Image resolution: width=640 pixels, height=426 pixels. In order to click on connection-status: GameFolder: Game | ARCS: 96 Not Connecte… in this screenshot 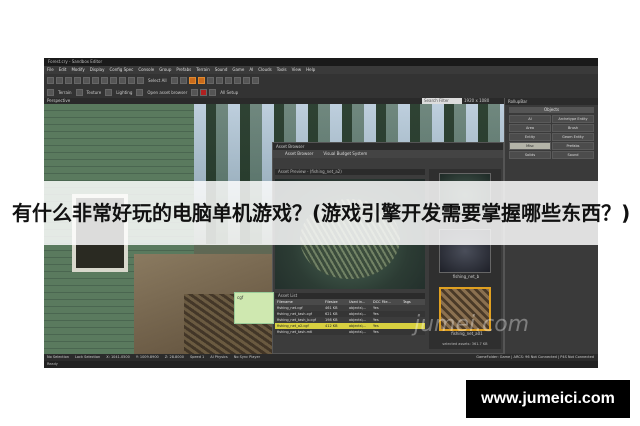, I will do `click(535, 357)`.